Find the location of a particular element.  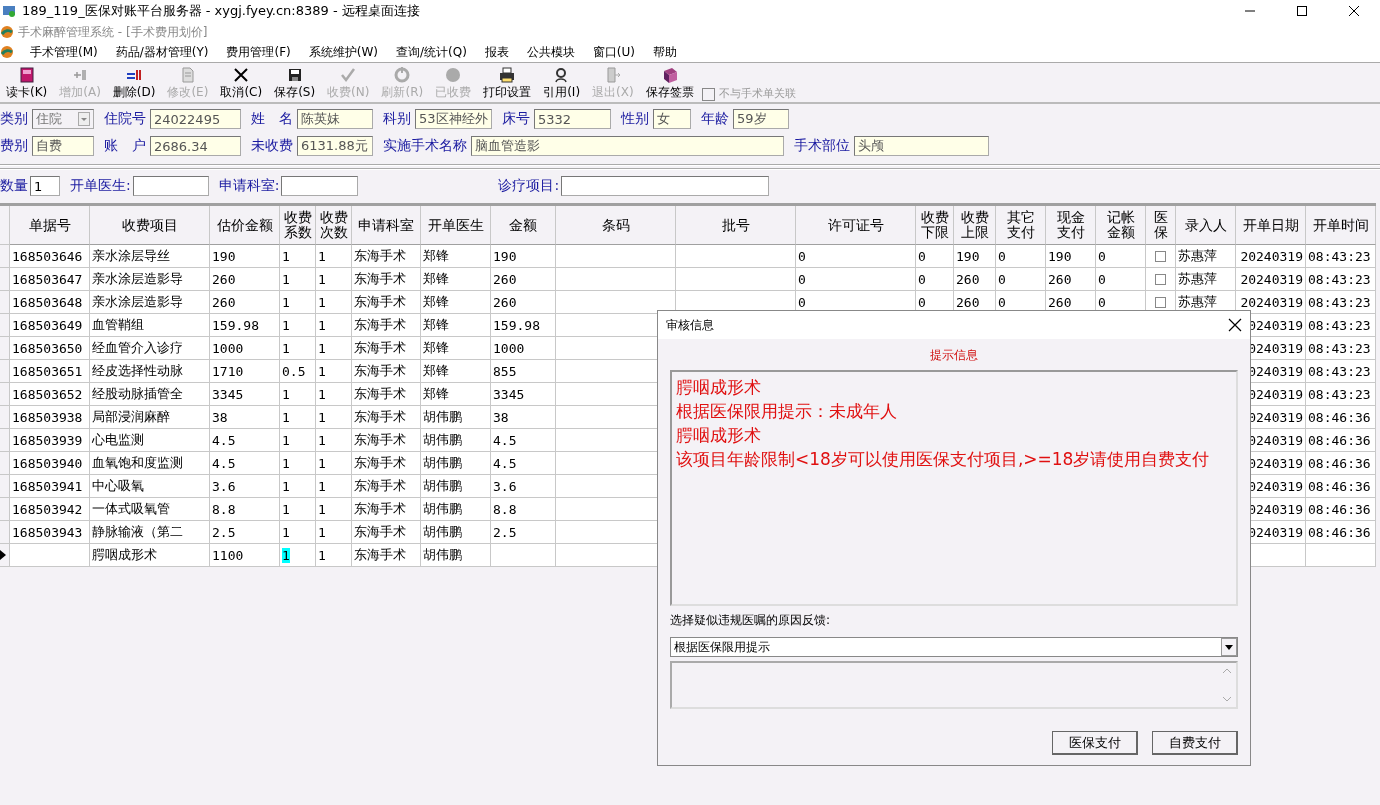

table-cell: 中心吸氧 is located at coordinates (150, 486).